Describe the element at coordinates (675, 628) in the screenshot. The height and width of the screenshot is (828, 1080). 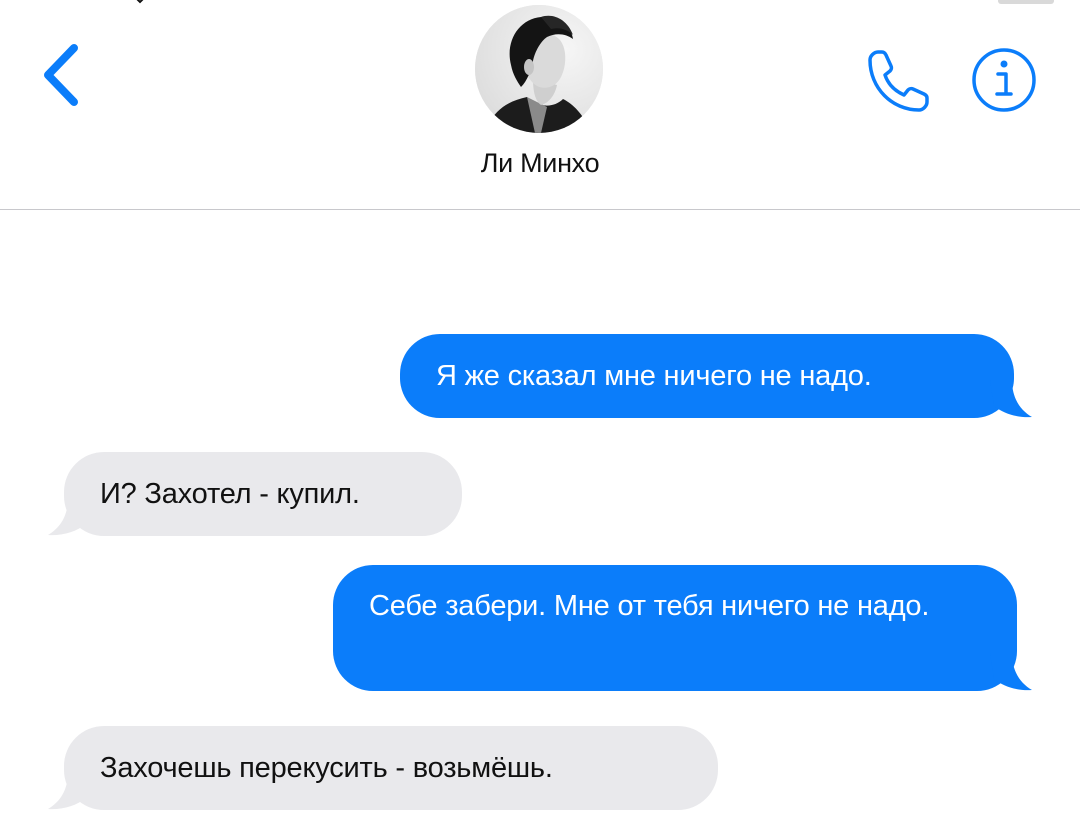
I see `outgoing-message-bubble: Себе забери. Мне от тебя ничего не надо.` at that location.